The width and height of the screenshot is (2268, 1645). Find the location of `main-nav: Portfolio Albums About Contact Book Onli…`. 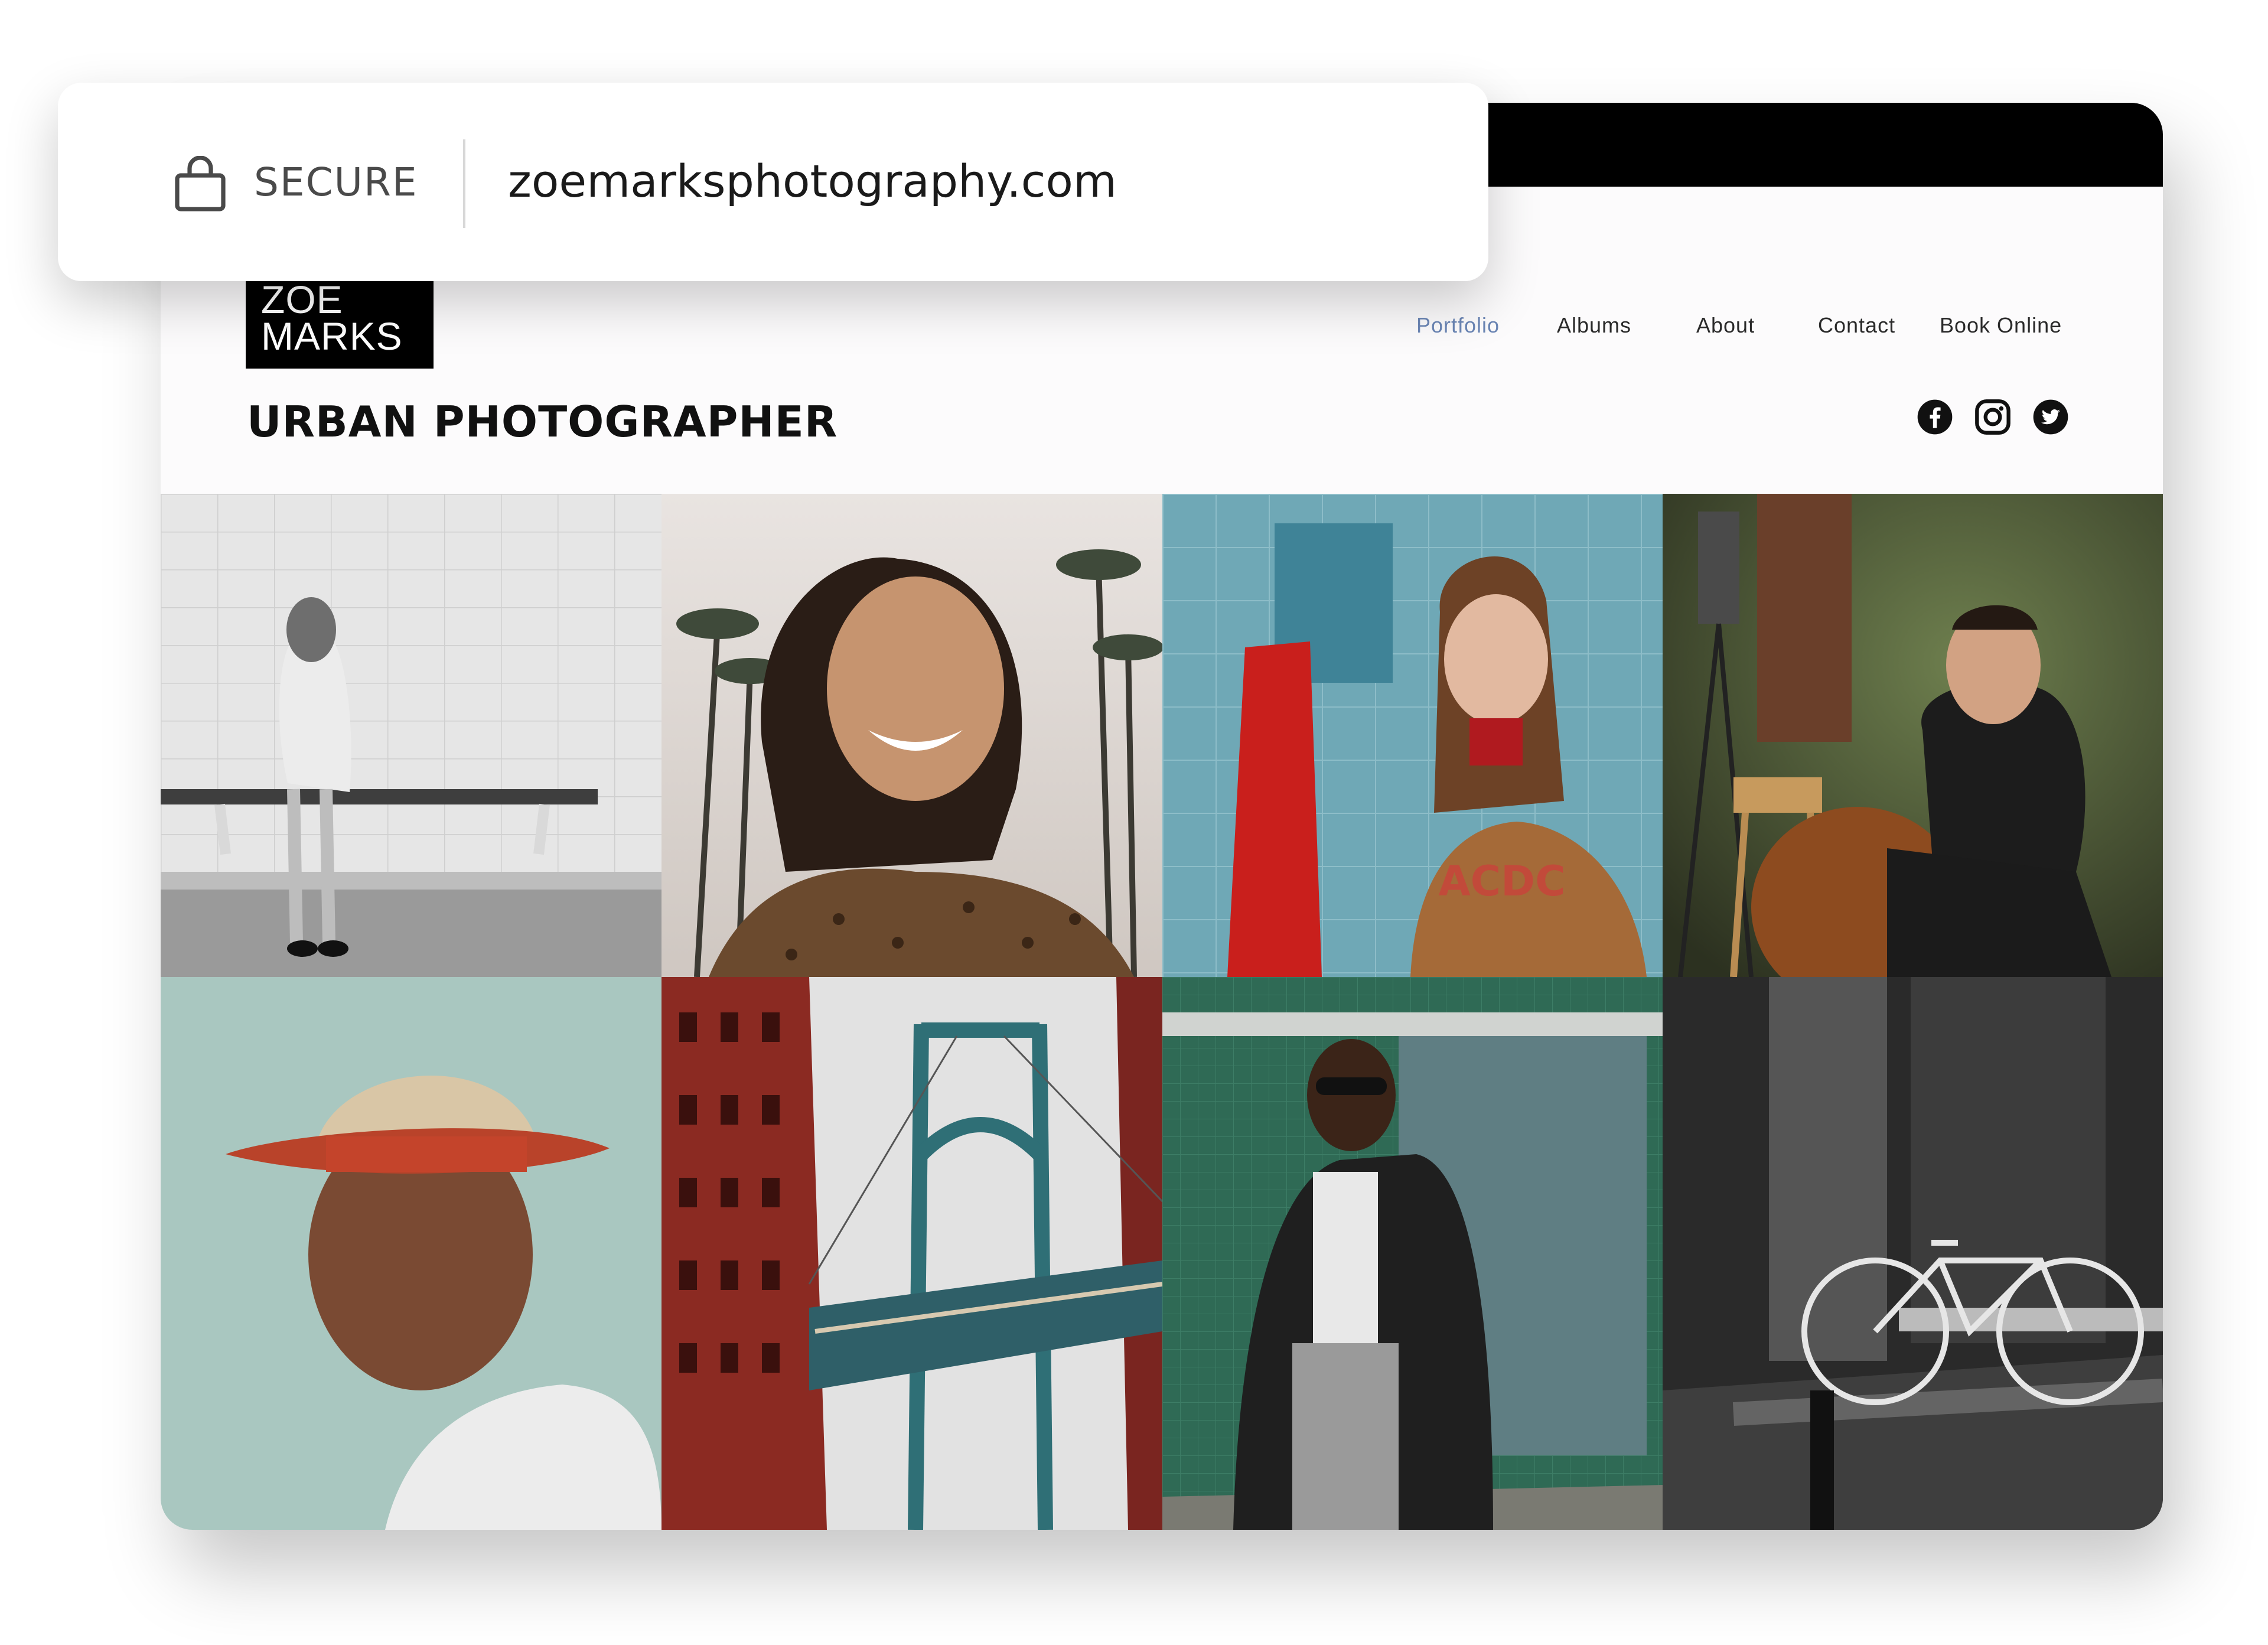

main-nav: Portfolio Albums About Contact Book Onli… is located at coordinates (1162, 330).